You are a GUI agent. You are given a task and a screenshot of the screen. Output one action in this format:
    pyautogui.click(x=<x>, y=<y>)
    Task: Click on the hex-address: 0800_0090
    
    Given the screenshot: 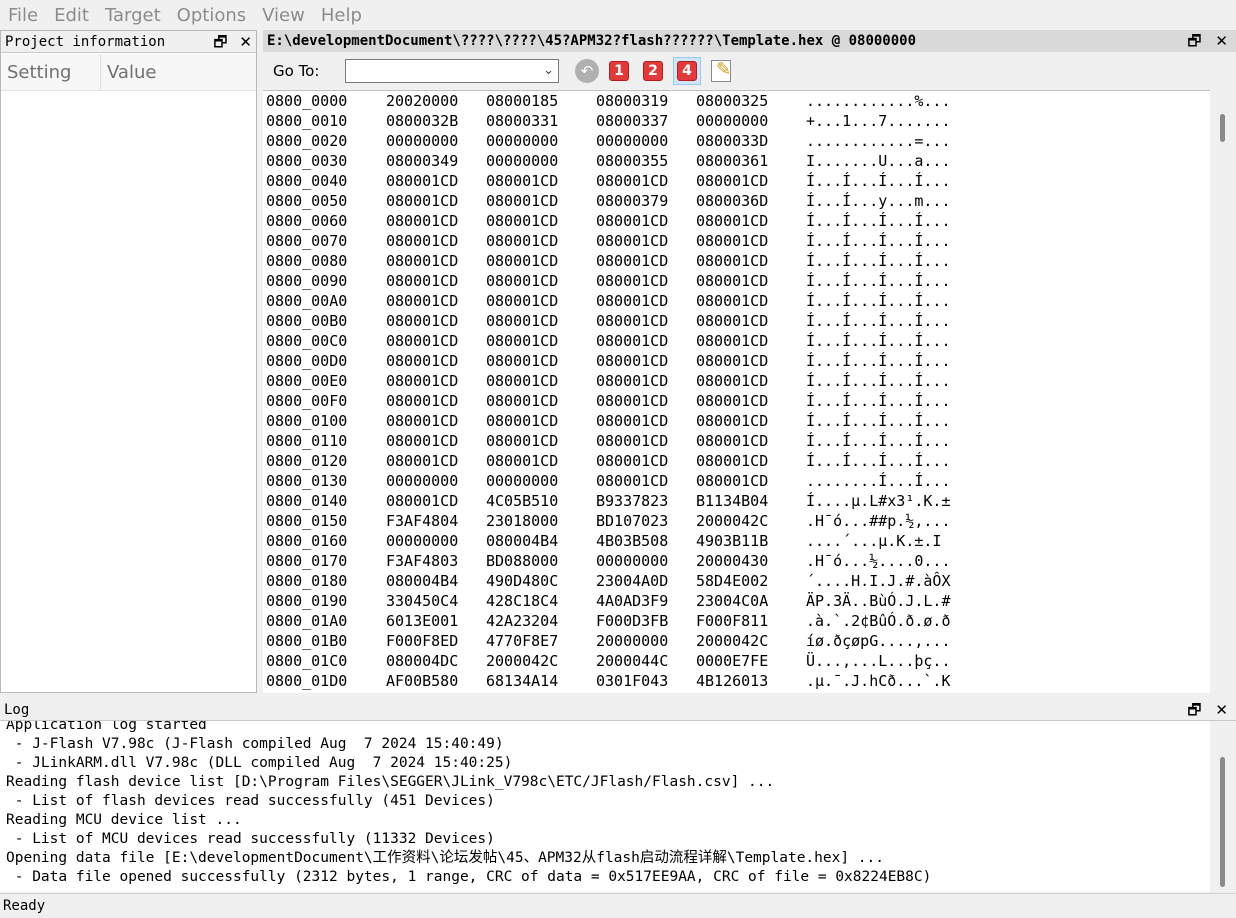 What is the action you would take?
    pyautogui.click(x=307, y=281)
    